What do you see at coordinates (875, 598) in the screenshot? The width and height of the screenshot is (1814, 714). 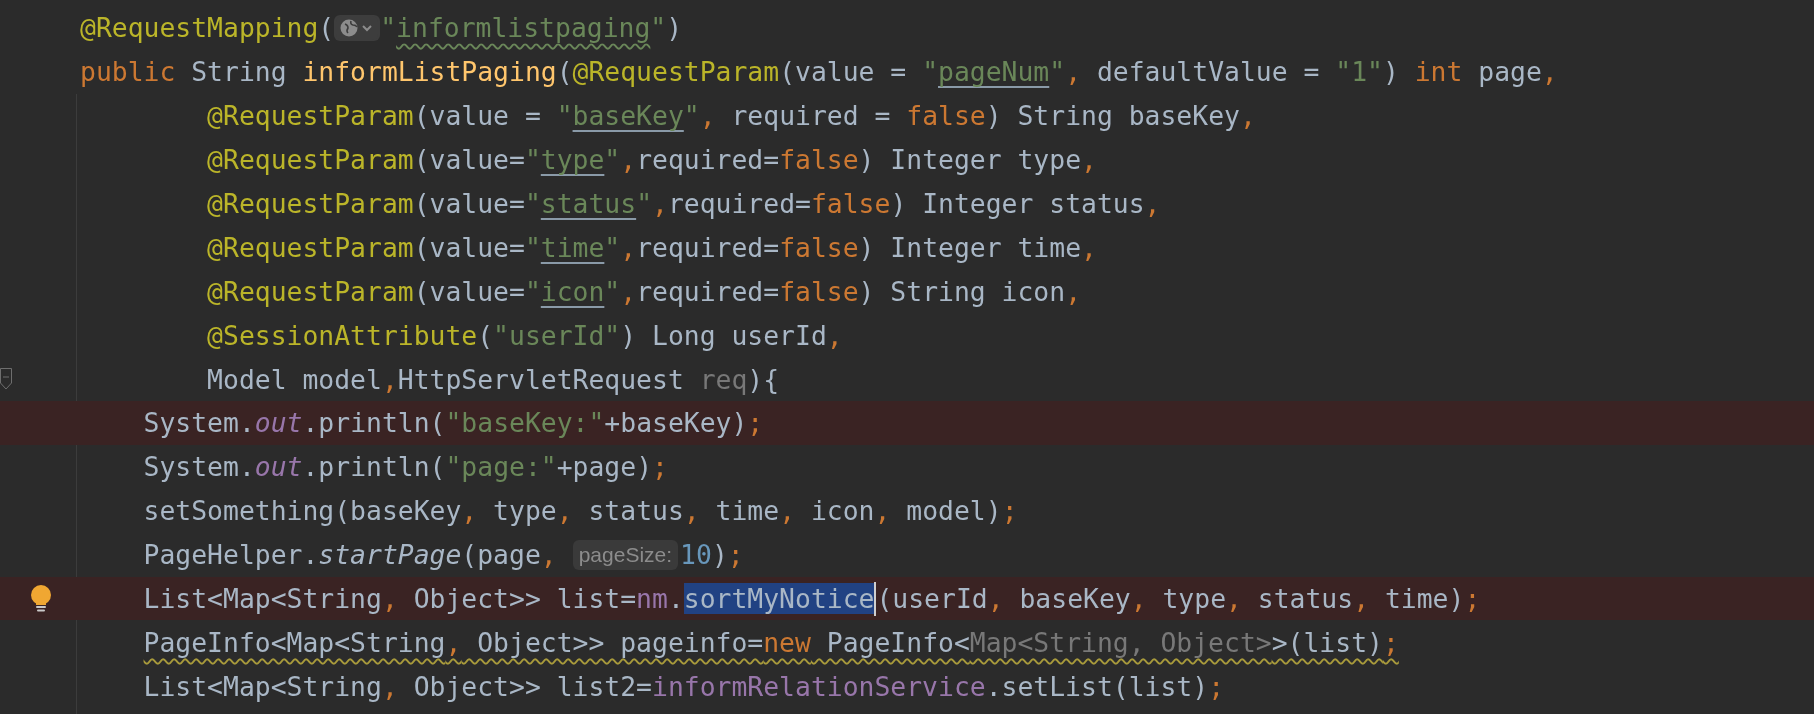 I see `text-cursor` at bounding box center [875, 598].